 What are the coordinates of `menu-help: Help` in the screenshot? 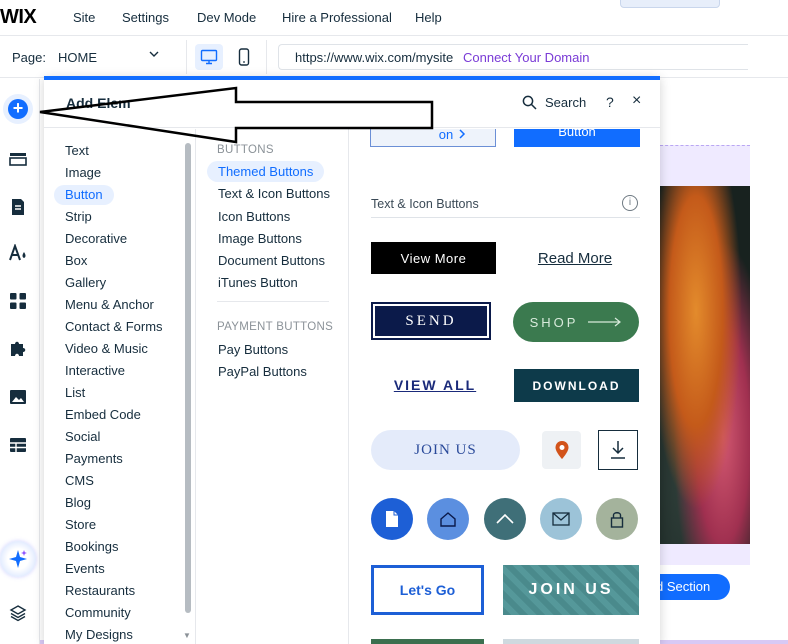 It's located at (428, 17).